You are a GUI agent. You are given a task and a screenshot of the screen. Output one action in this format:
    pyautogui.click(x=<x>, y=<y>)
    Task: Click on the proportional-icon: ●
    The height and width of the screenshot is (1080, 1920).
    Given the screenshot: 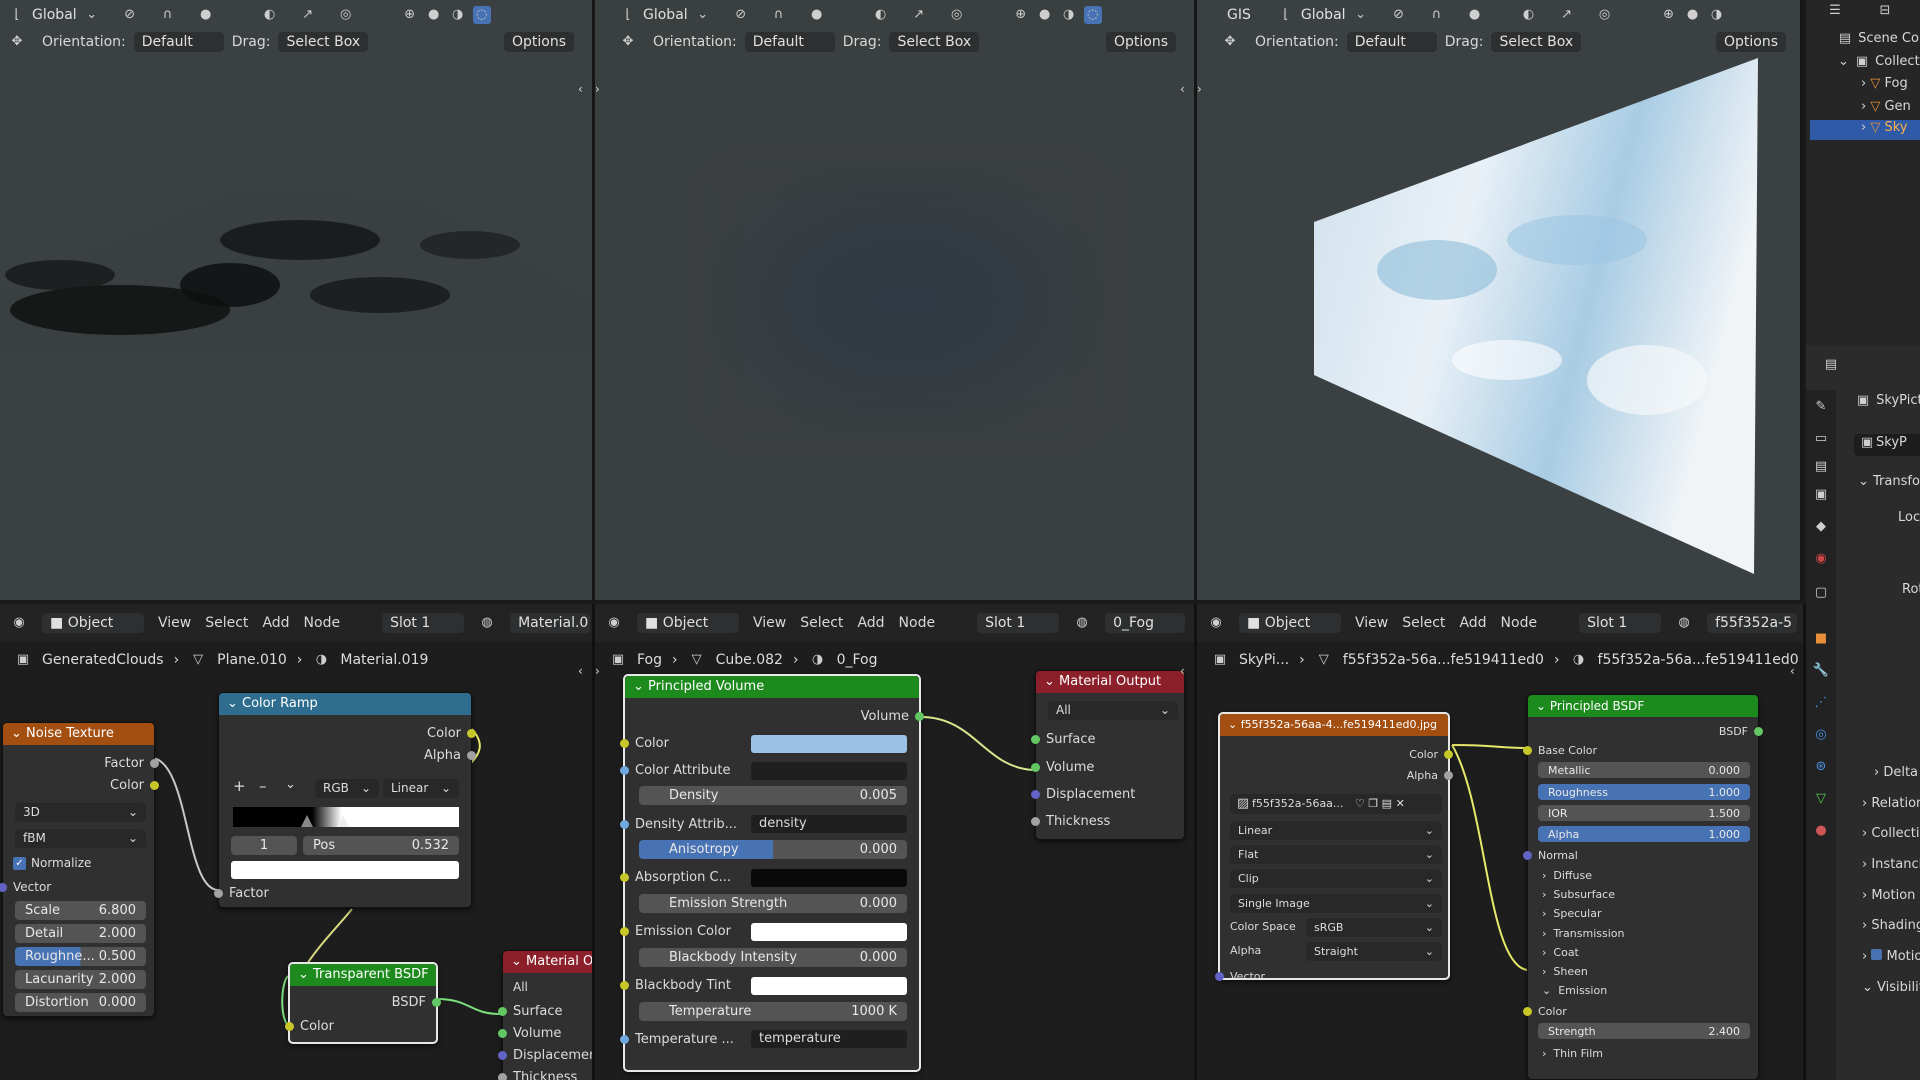 What is the action you would take?
    pyautogui.click(x=206, y=15)
    